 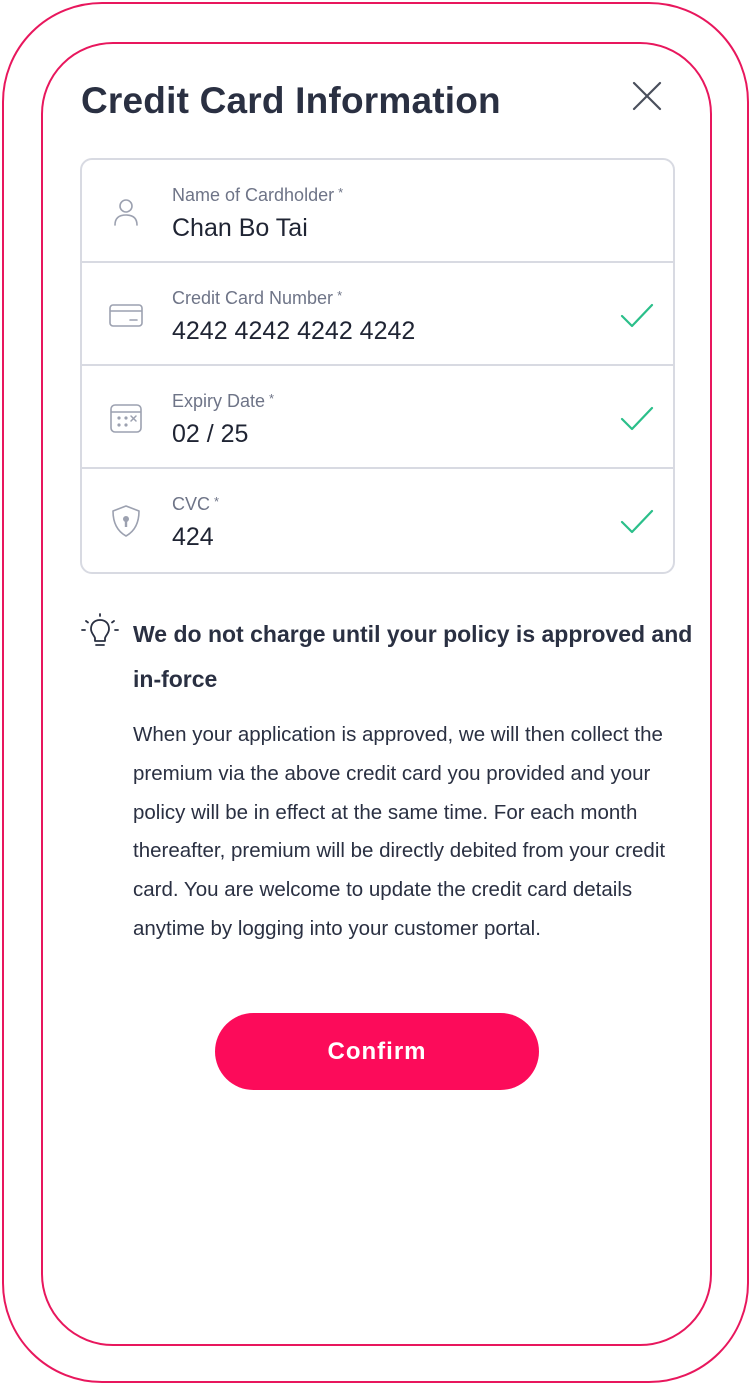 What do you see at coordinates (223, 401) in the screenshot?
I see `expiry-date-label: Expiry Date *` at bounding box center [223, 401].